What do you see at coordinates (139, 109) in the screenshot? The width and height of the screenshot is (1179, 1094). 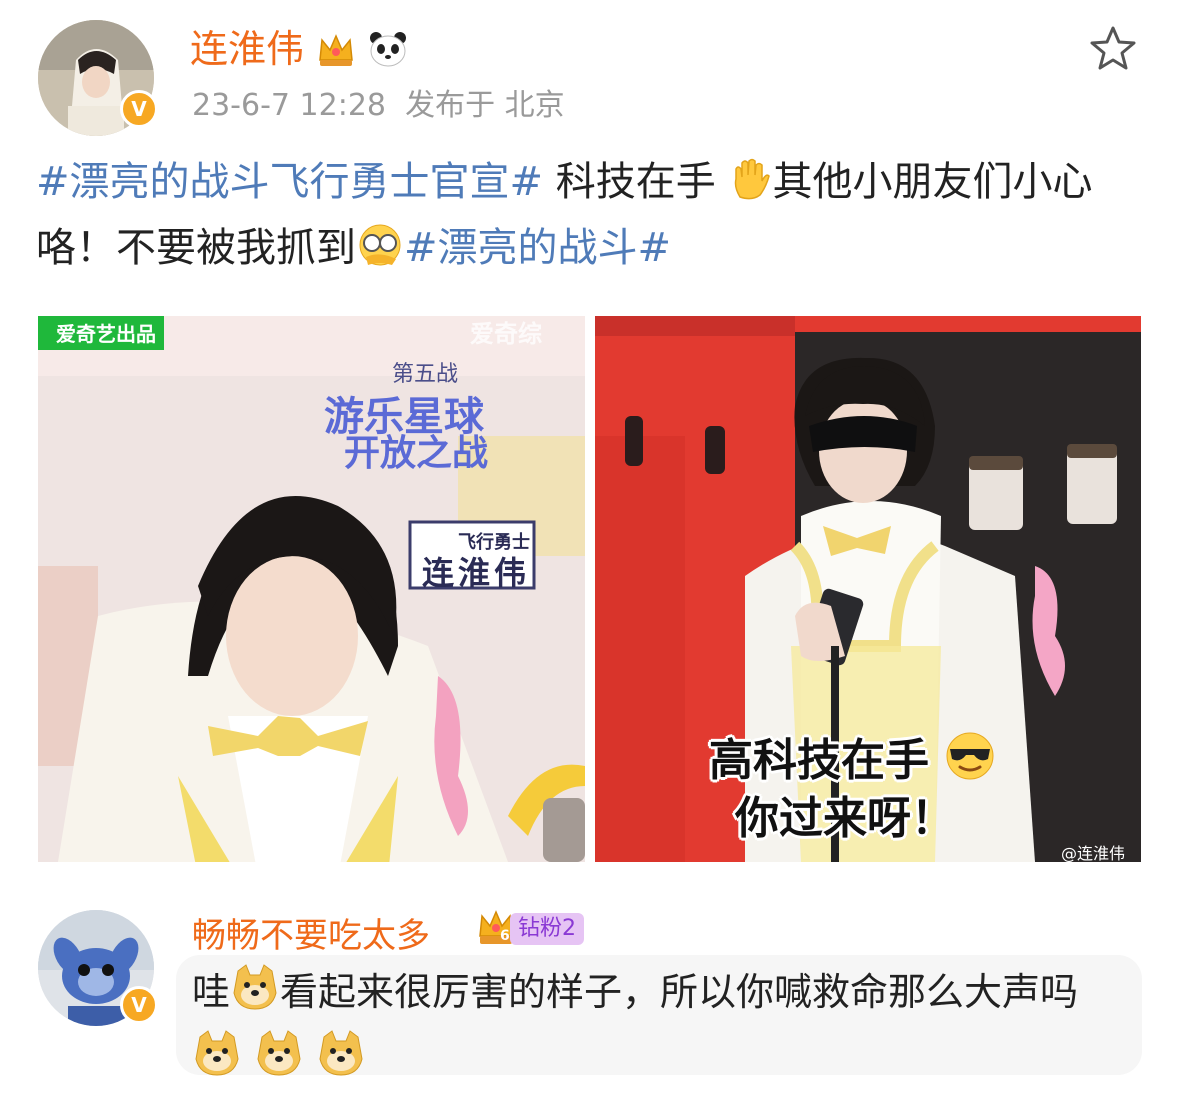 I see `verified-v-icon: V` at bounding box center [139, 109].